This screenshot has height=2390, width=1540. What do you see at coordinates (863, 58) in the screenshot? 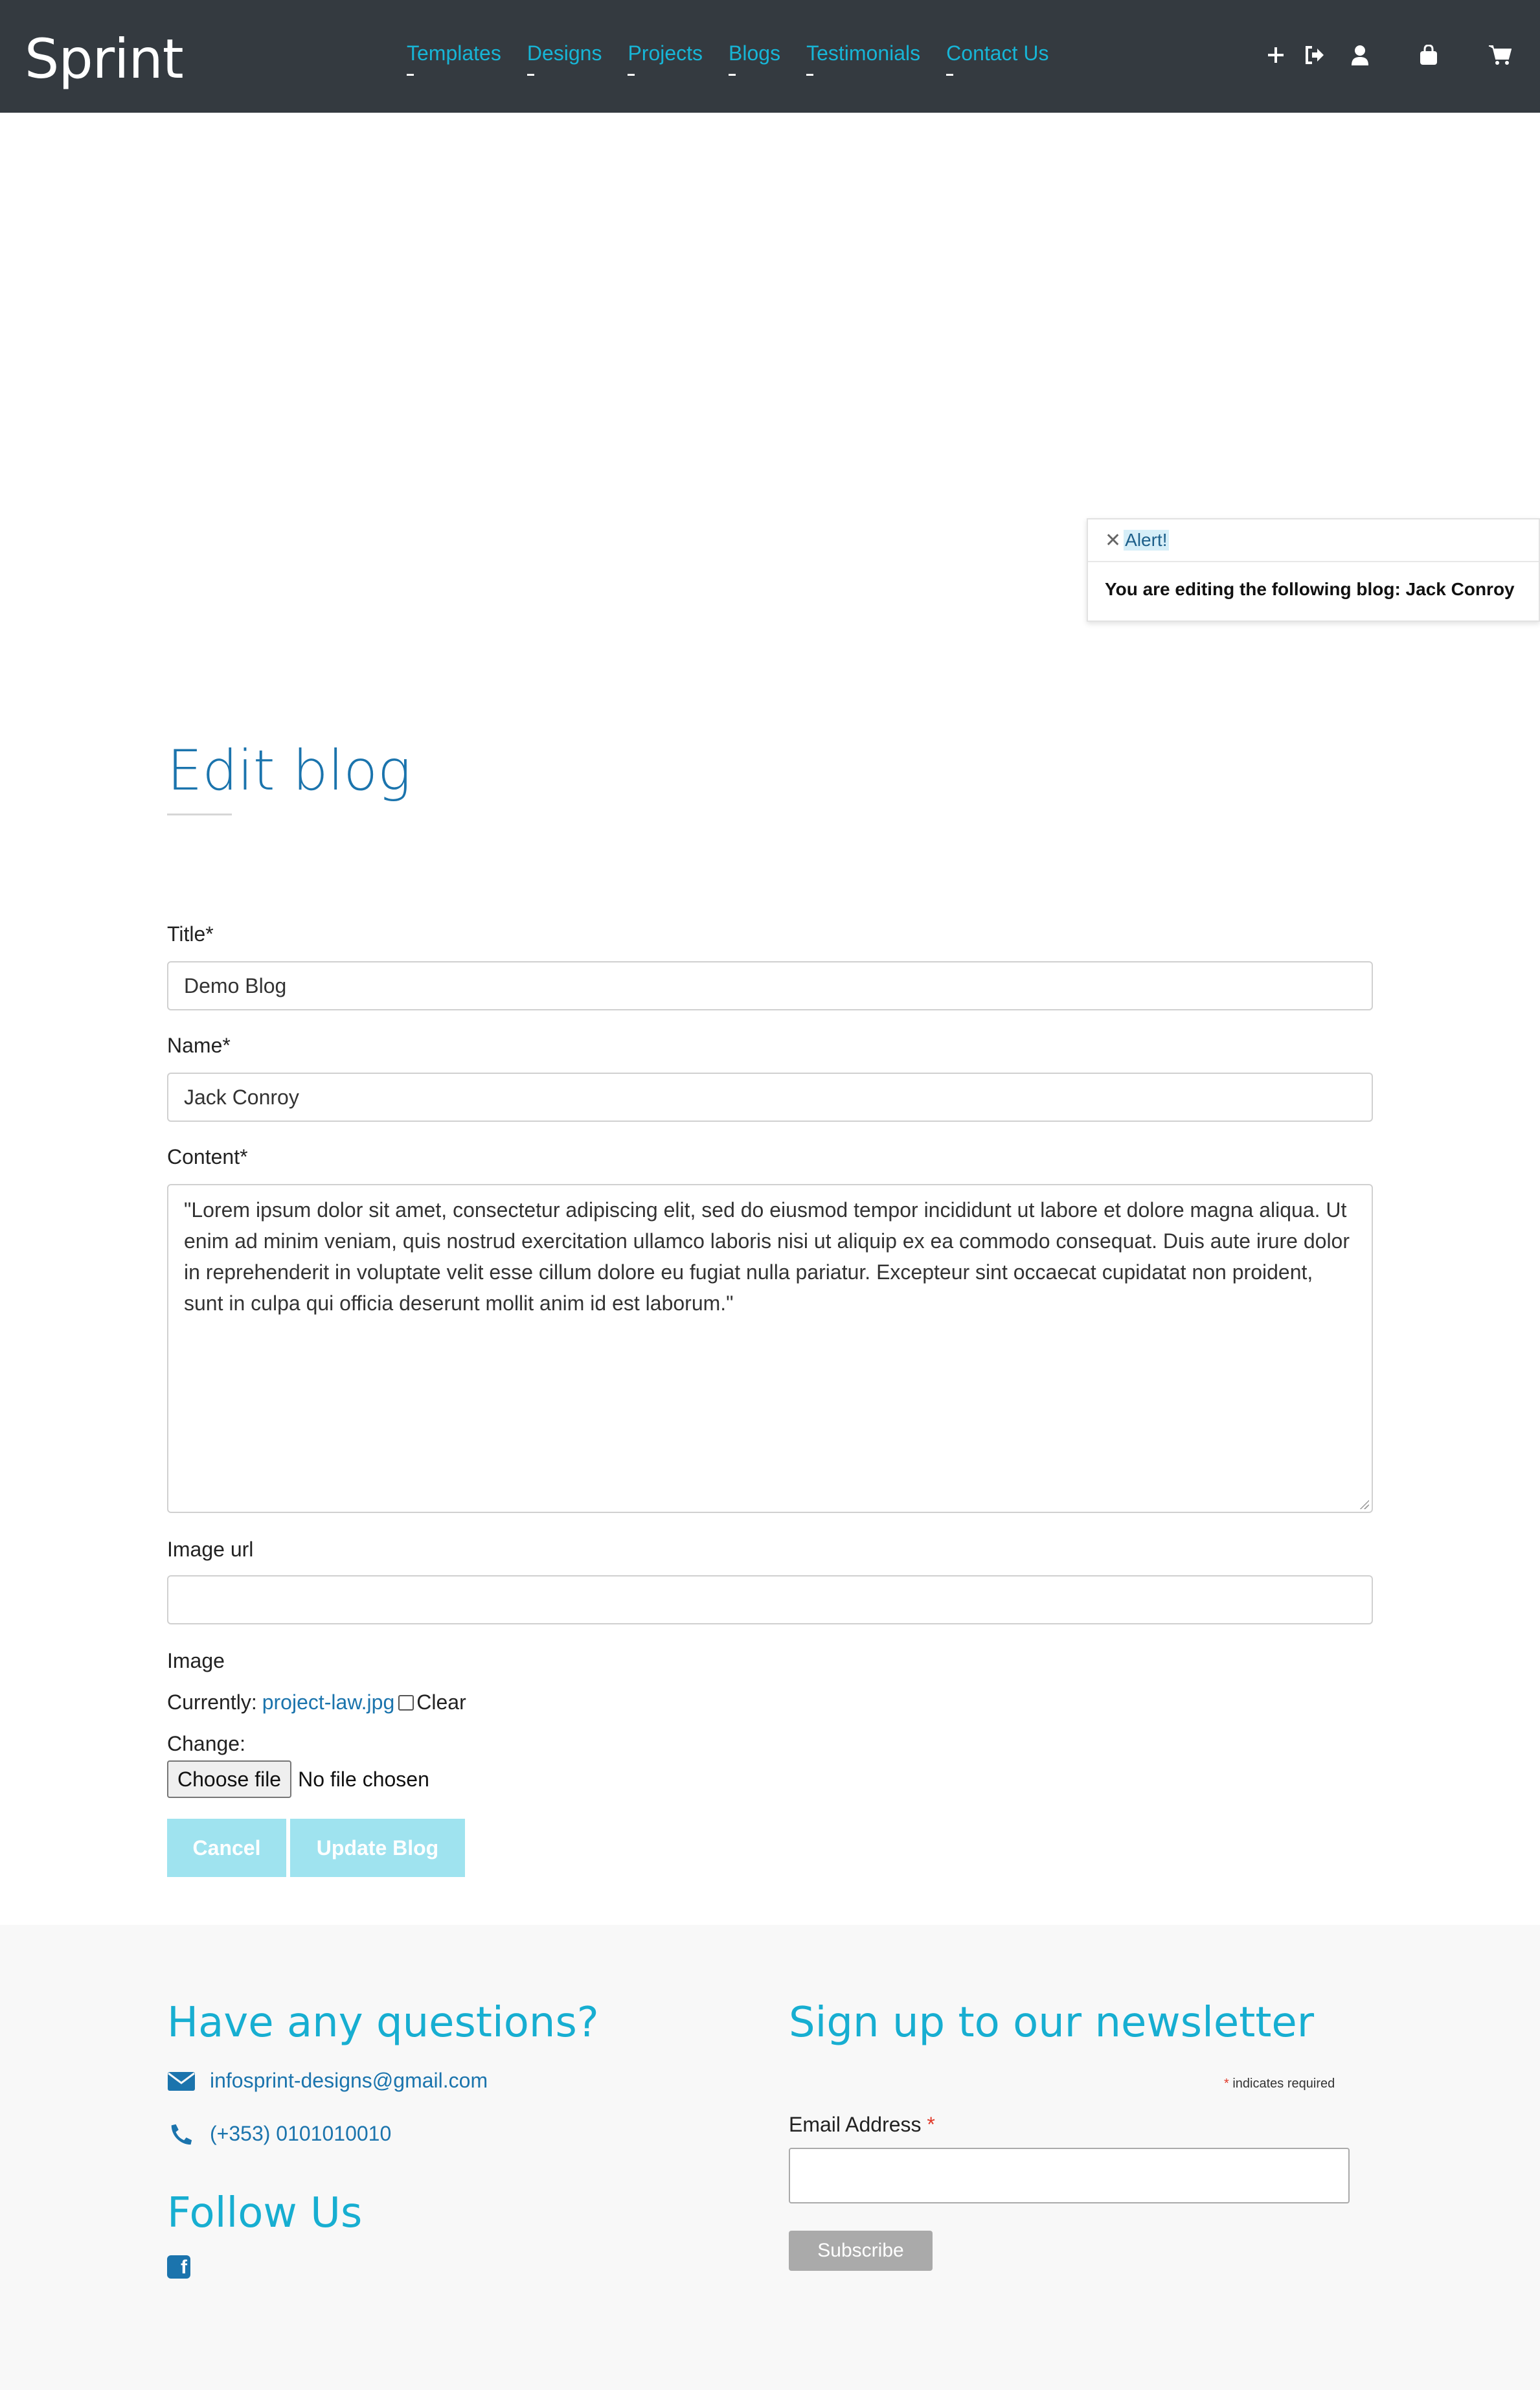
I see `nav-link-testimonials: Testimonials` at bounding box center [863, 58].